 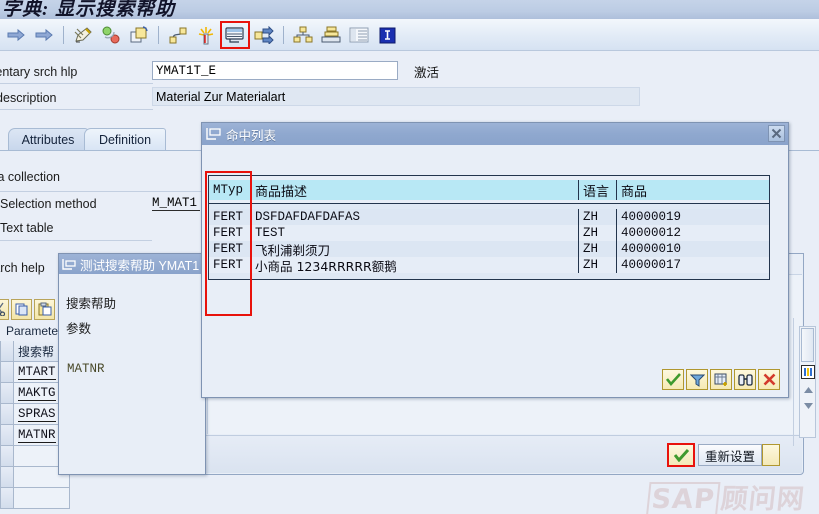 I want to click on test-search-help-icon, so click(x=235, y=35).